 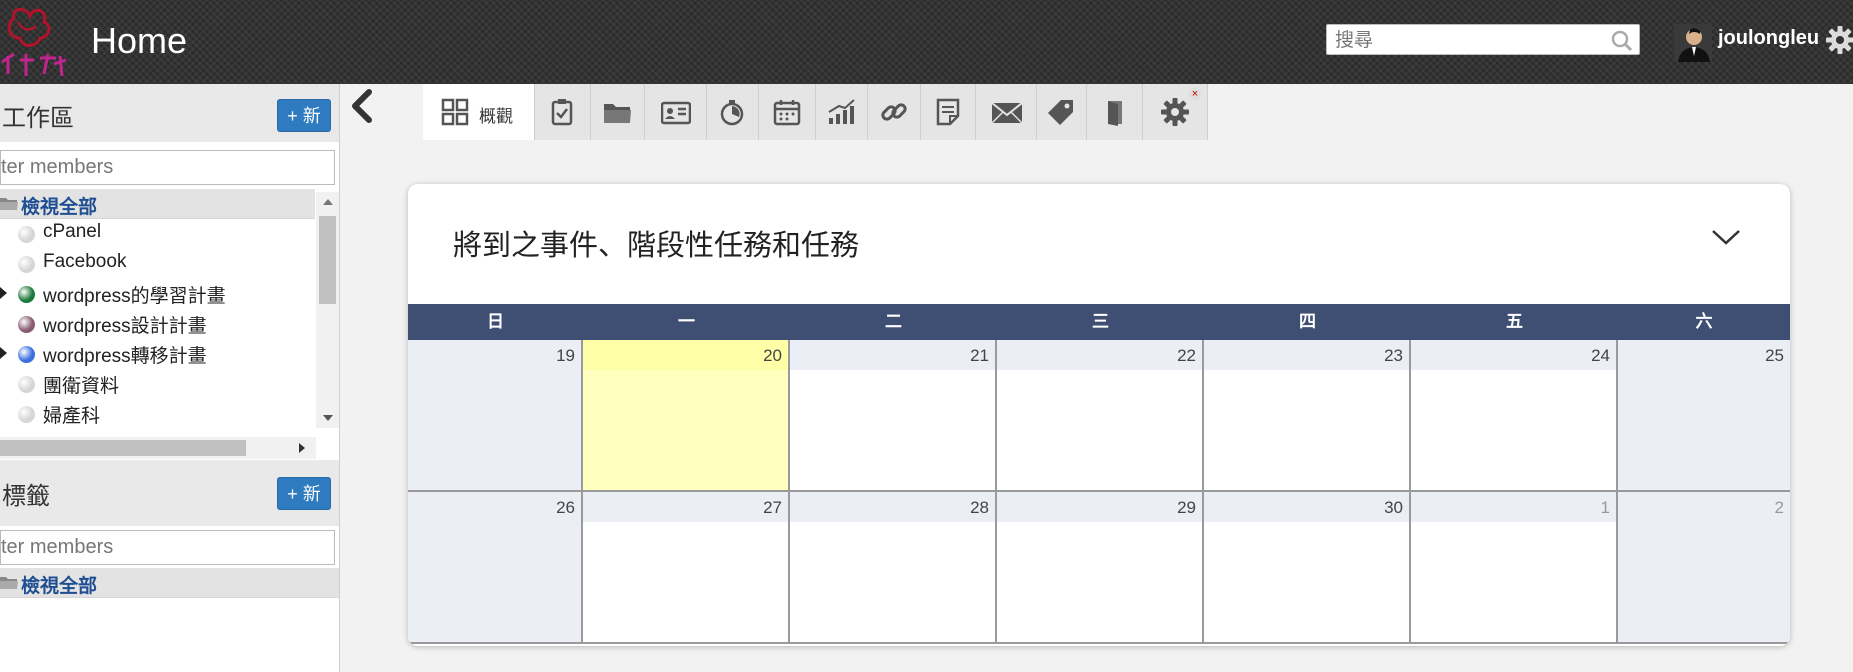 I want to click on close-tab-icon: ×, so click(x=1195, y=94).